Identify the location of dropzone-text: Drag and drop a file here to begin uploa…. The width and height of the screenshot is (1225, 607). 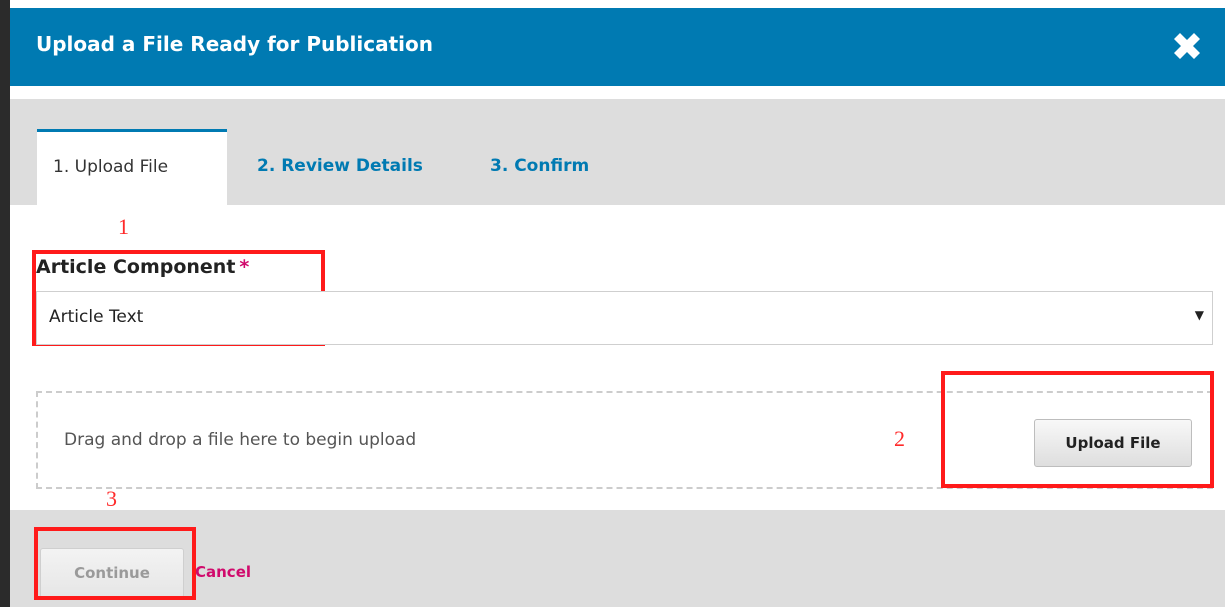
(240, 440).